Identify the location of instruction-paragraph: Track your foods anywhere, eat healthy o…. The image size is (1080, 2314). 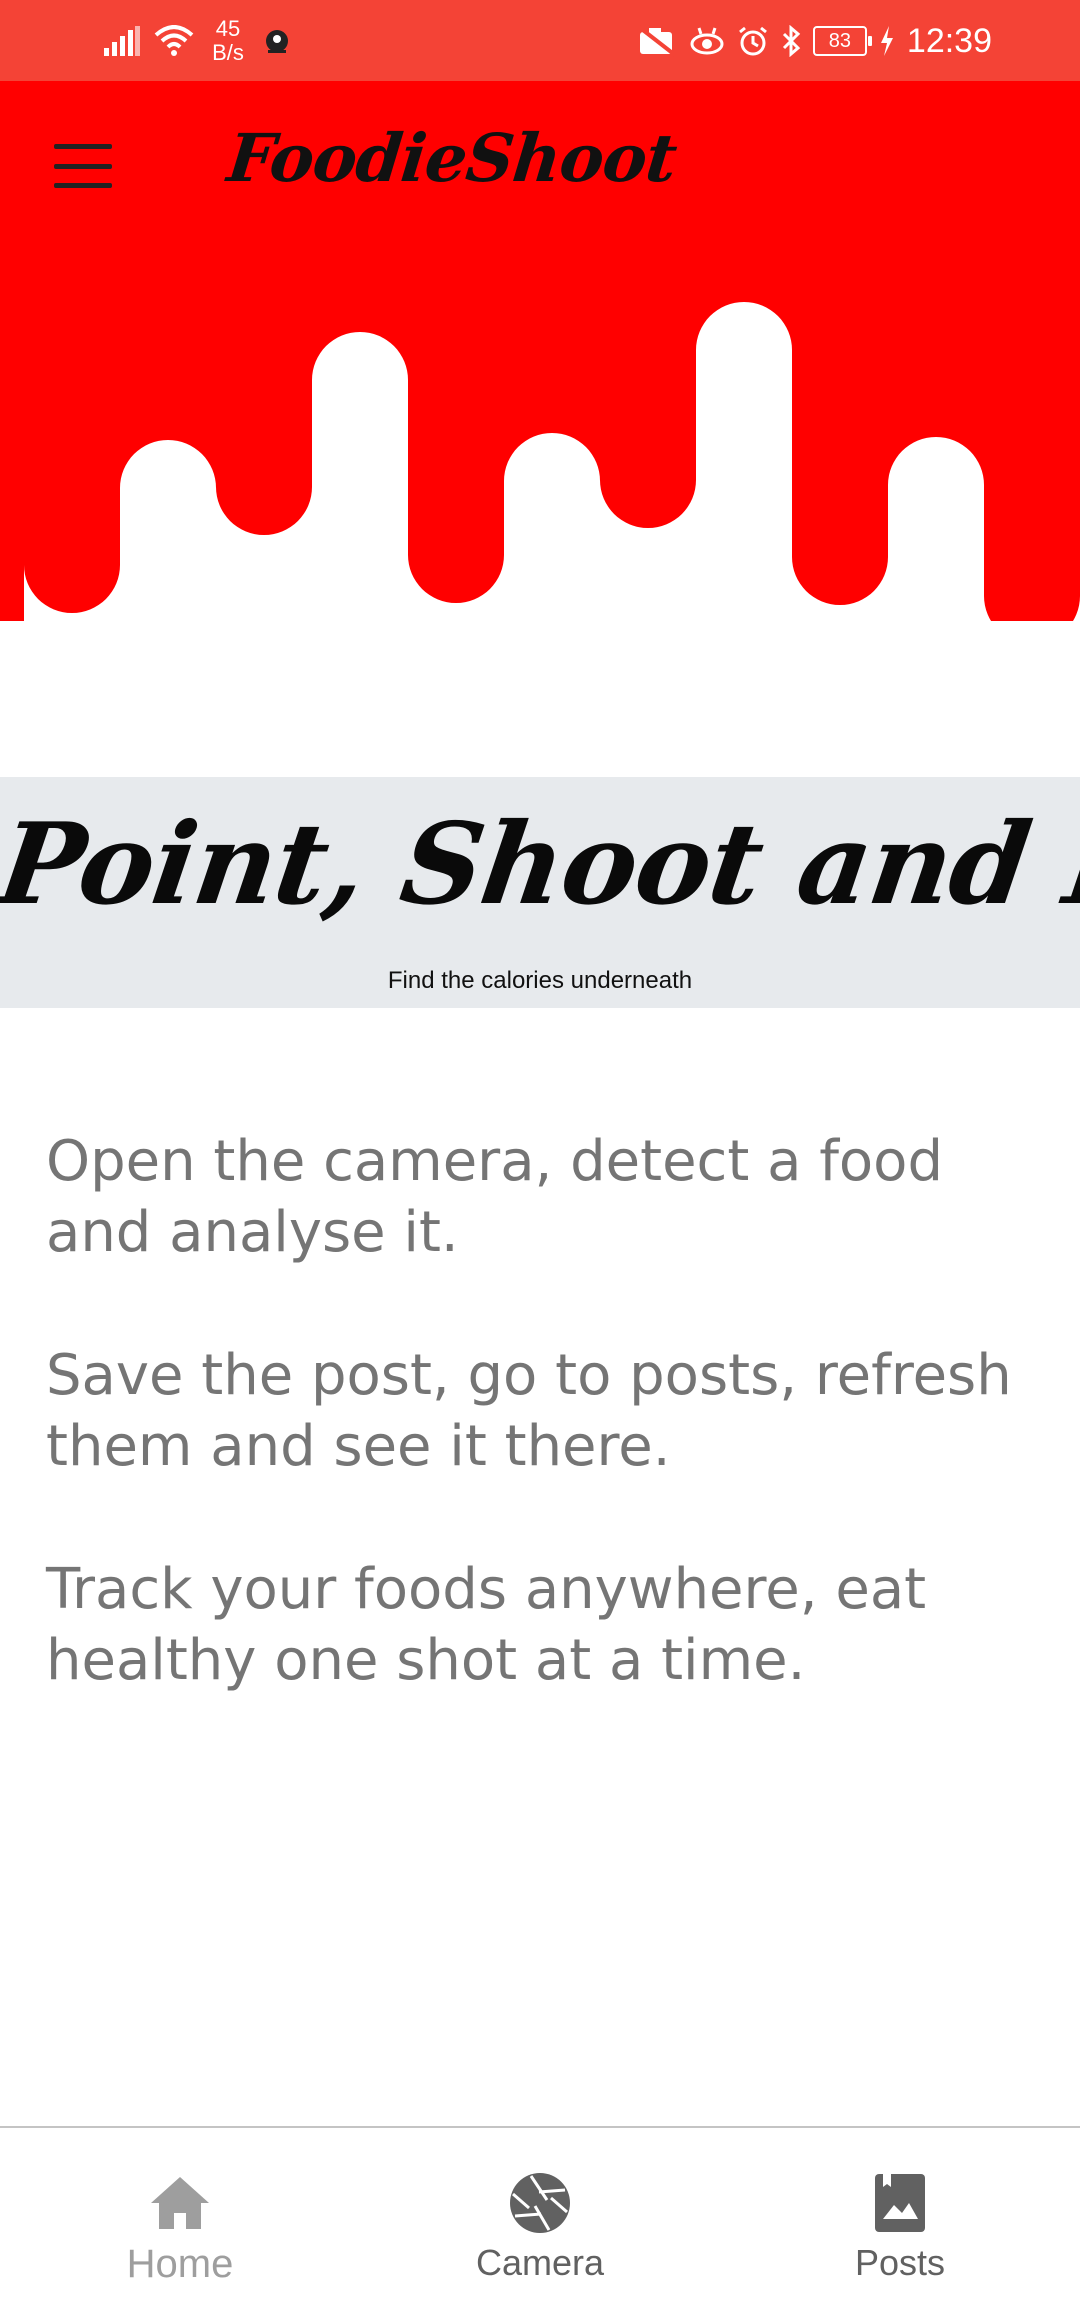
(486, 1625).